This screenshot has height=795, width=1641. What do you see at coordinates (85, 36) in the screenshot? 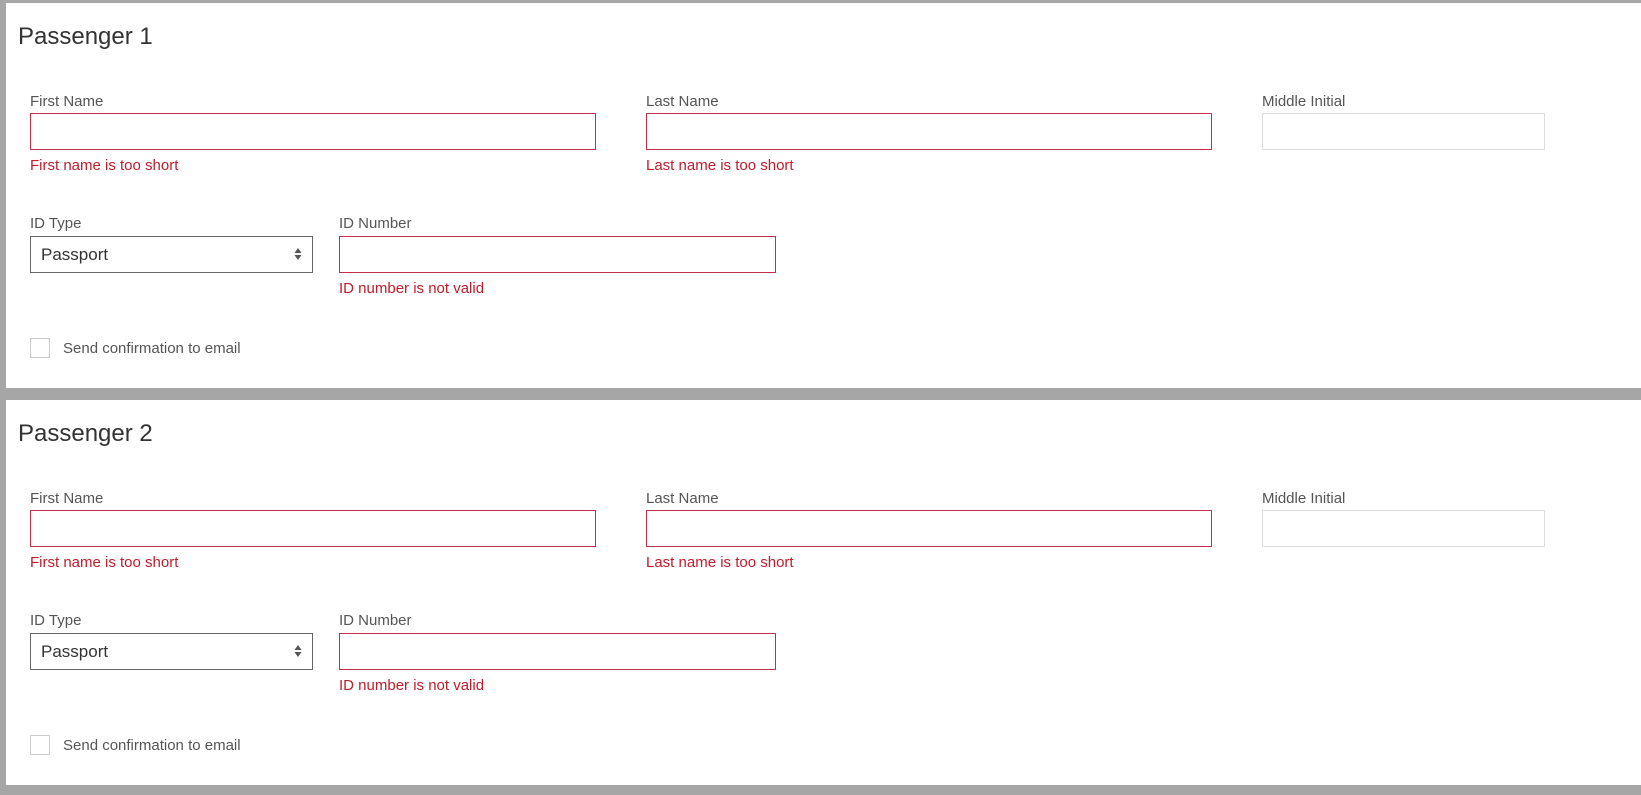
I see `passenger-title: Passenger 1` at bounding box center [85, 36].